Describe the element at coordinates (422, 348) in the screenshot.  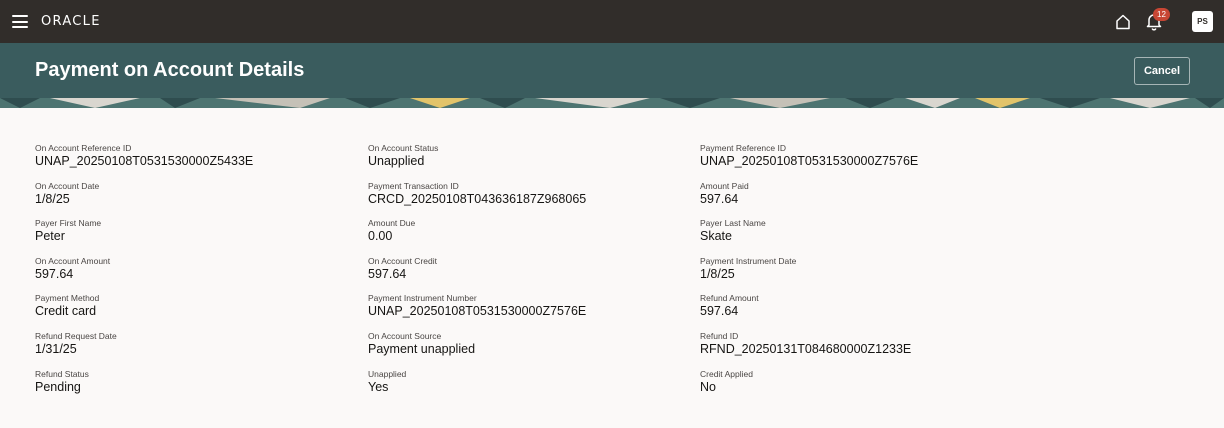
I see `field-value: Payment unapplied` at that location.